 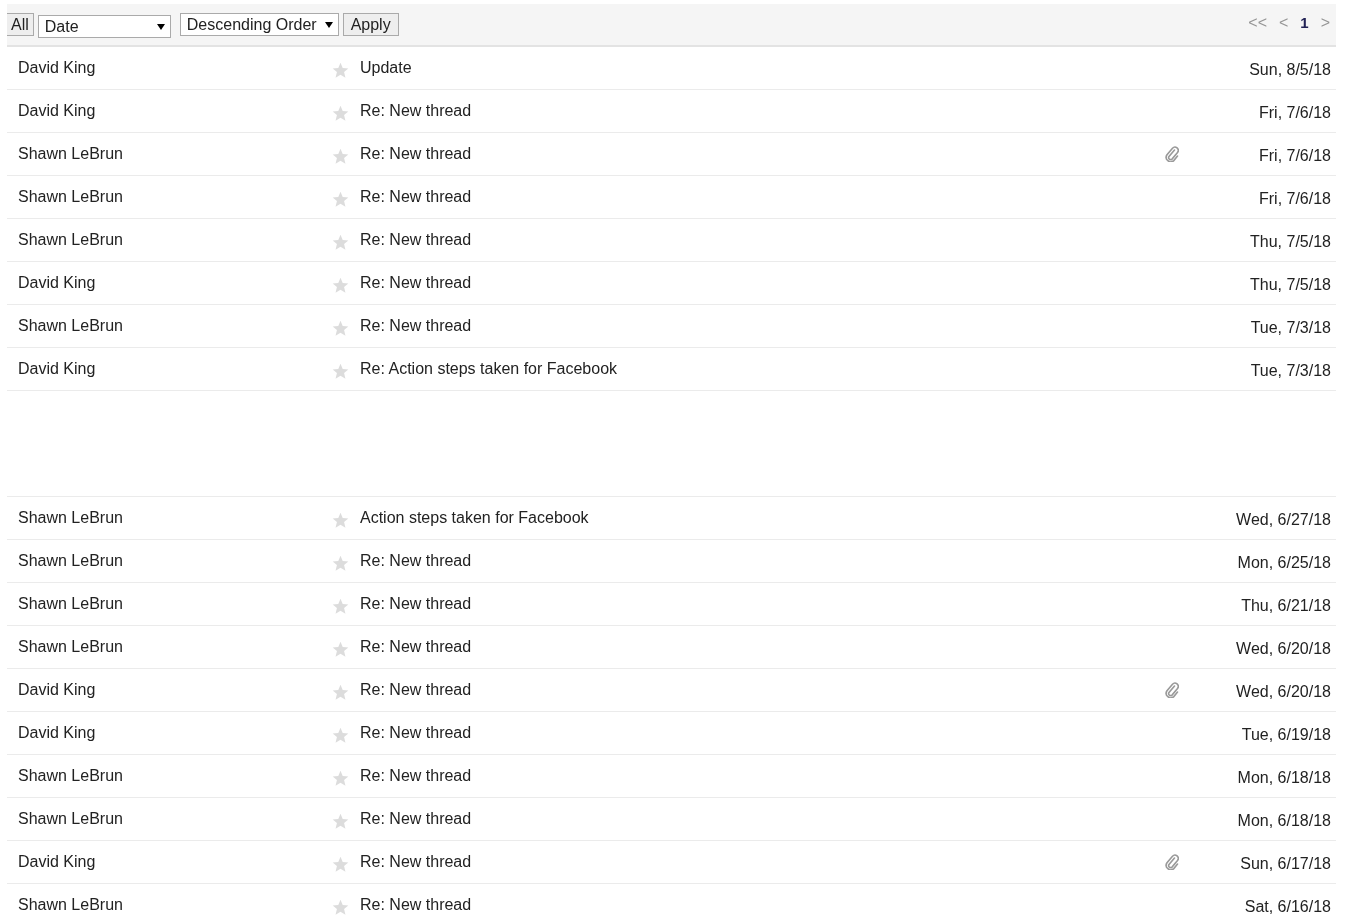 What do you see at coordinates (475, 518) in the screenshot?
I see `email-subject: Action steps taken for Facebook` at bounding box center [475, 518].